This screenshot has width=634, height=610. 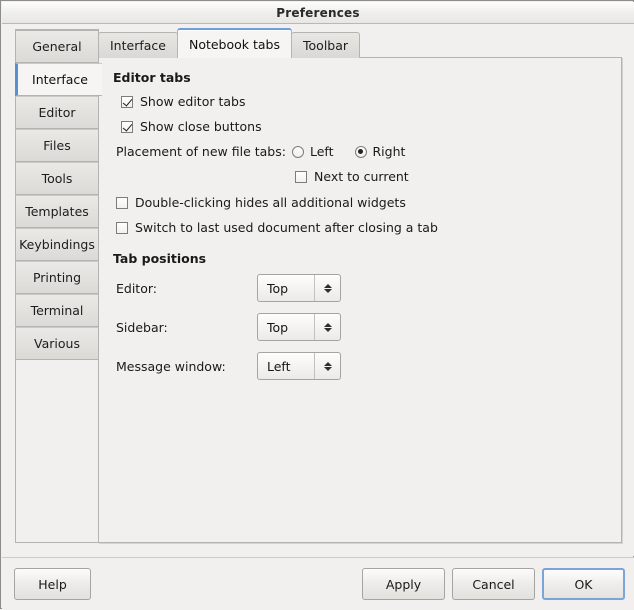 I want to click on cancel-button: Cancel, so click(x=493, y=584).